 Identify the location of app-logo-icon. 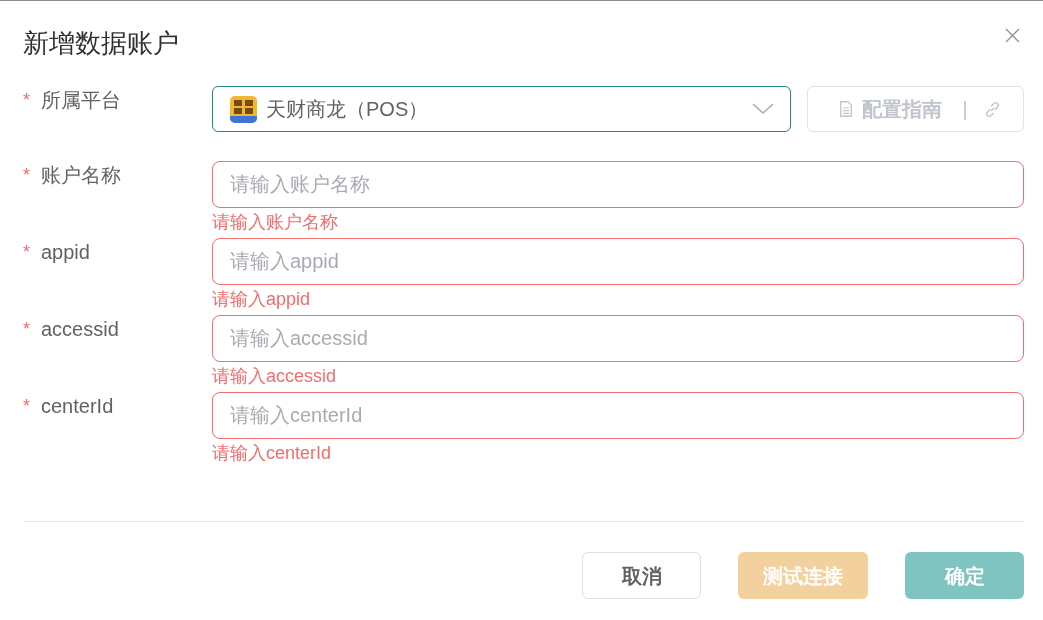
(243, 109).